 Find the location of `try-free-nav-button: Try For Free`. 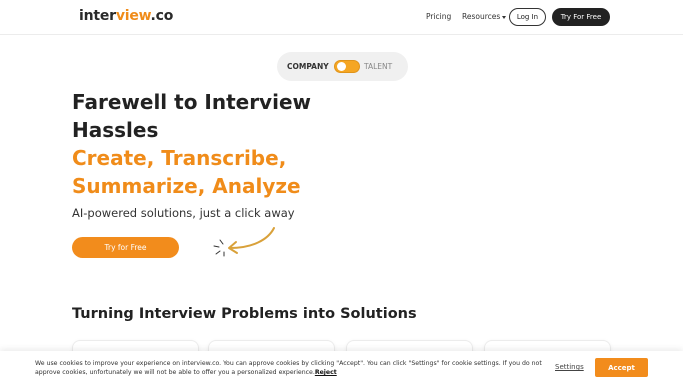

try-free-nav-button: Try For Free is located at coordinates (581, 17).